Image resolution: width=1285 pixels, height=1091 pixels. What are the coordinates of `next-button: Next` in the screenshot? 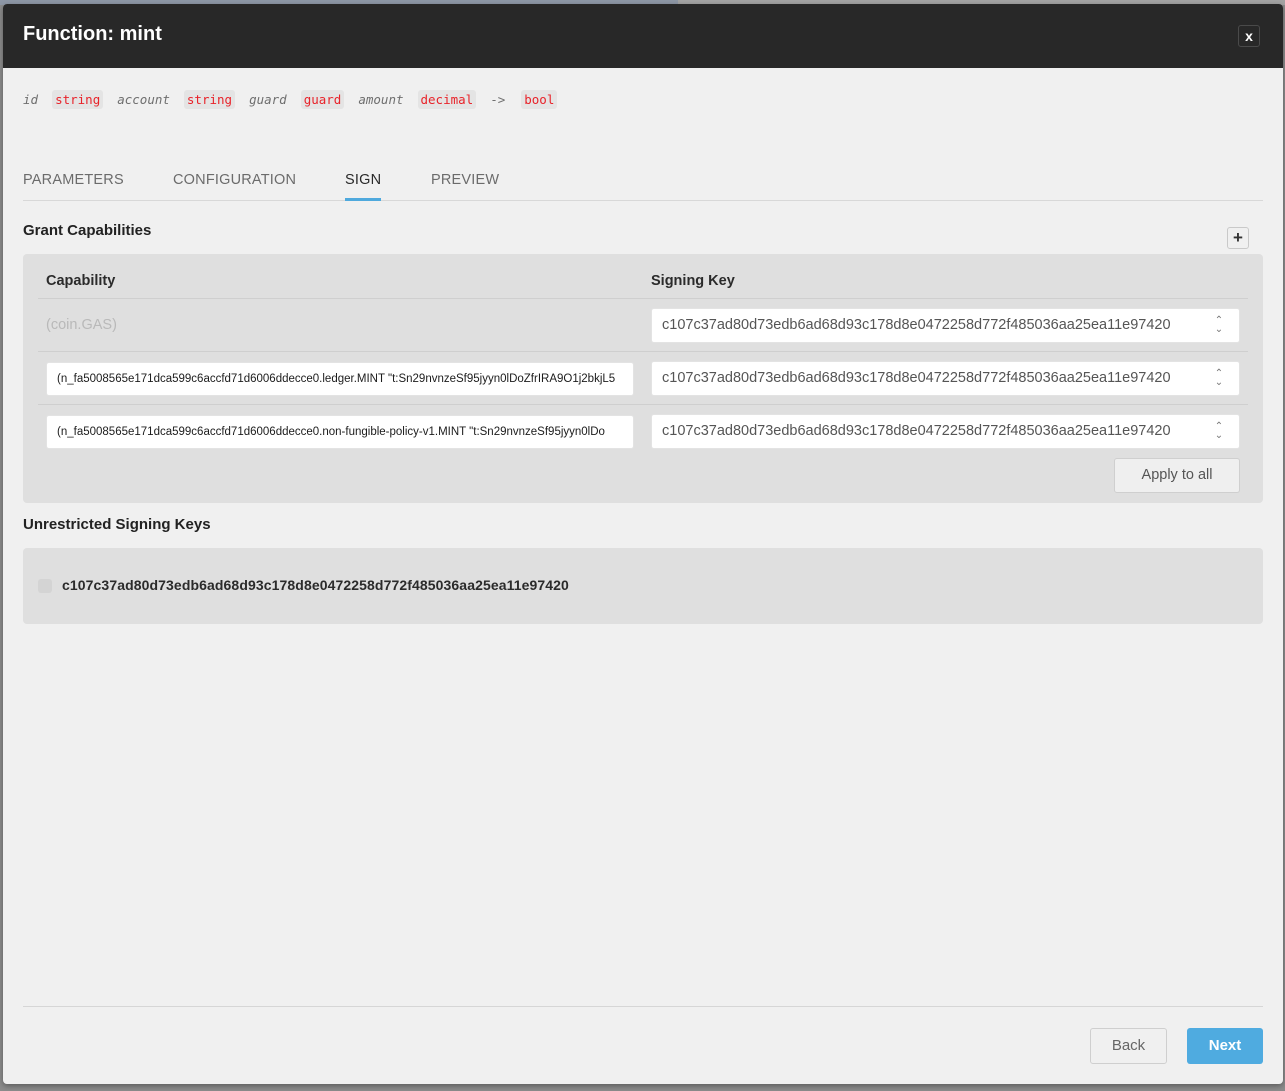 It's located at (1225, 1046).